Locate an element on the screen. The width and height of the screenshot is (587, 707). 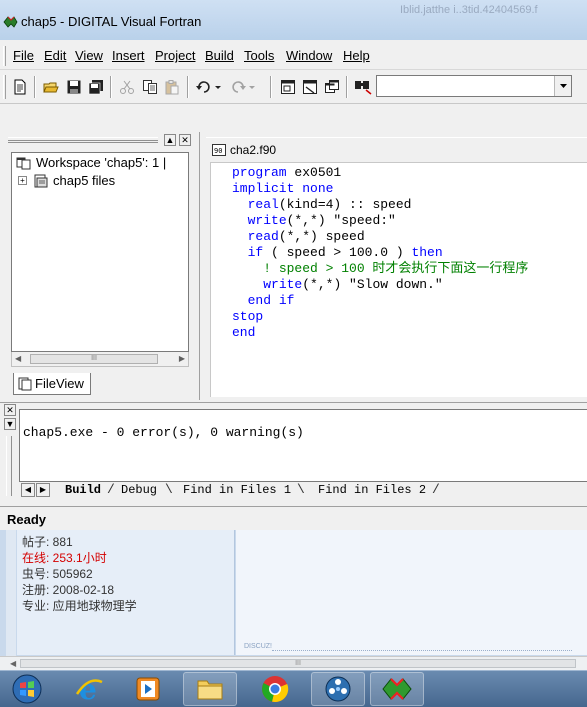
cut-icon is located at coordinates (127, 87).